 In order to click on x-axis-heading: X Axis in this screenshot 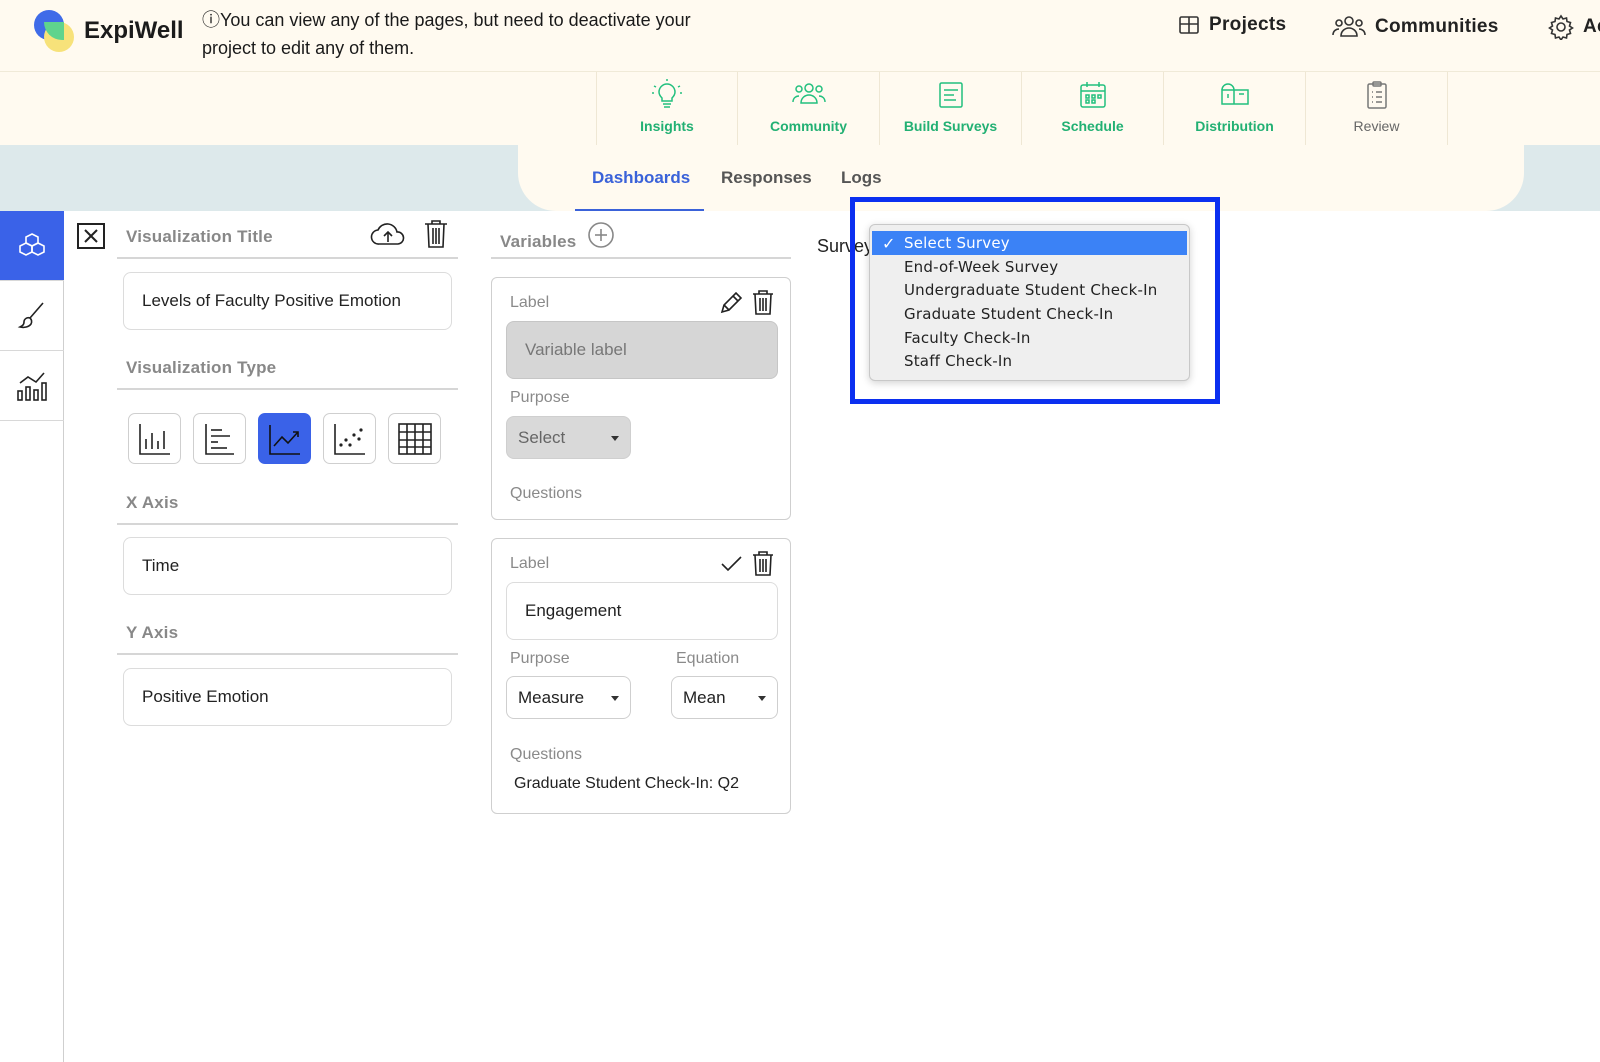, I will do `click(152, 502)`.